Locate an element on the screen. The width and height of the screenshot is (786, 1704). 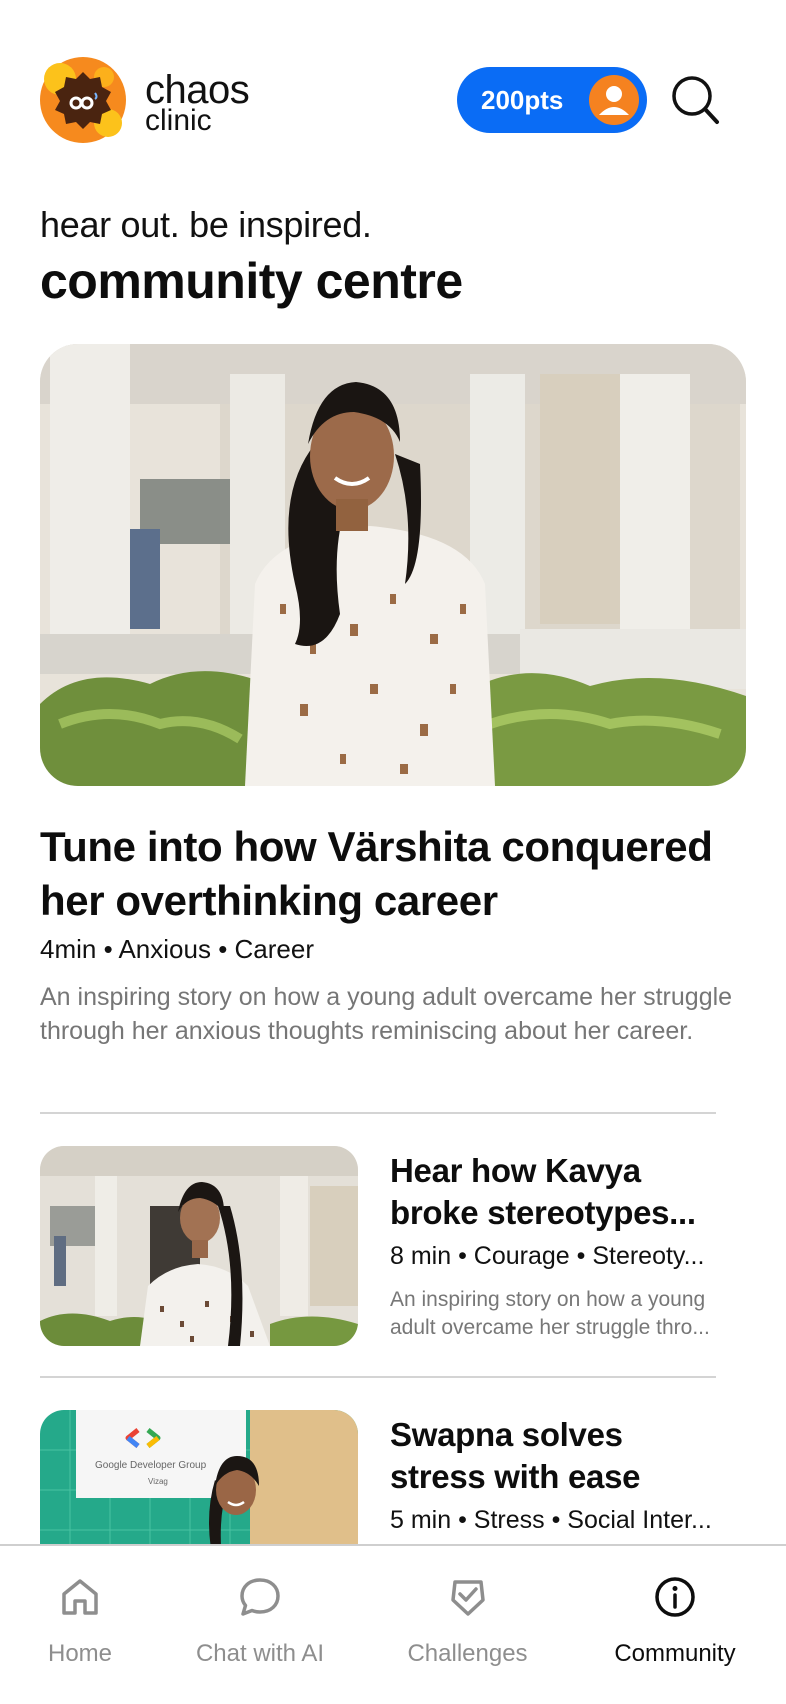
feature-story-meta: 4min • Anxious • Career is located at coordinates (177, 949).